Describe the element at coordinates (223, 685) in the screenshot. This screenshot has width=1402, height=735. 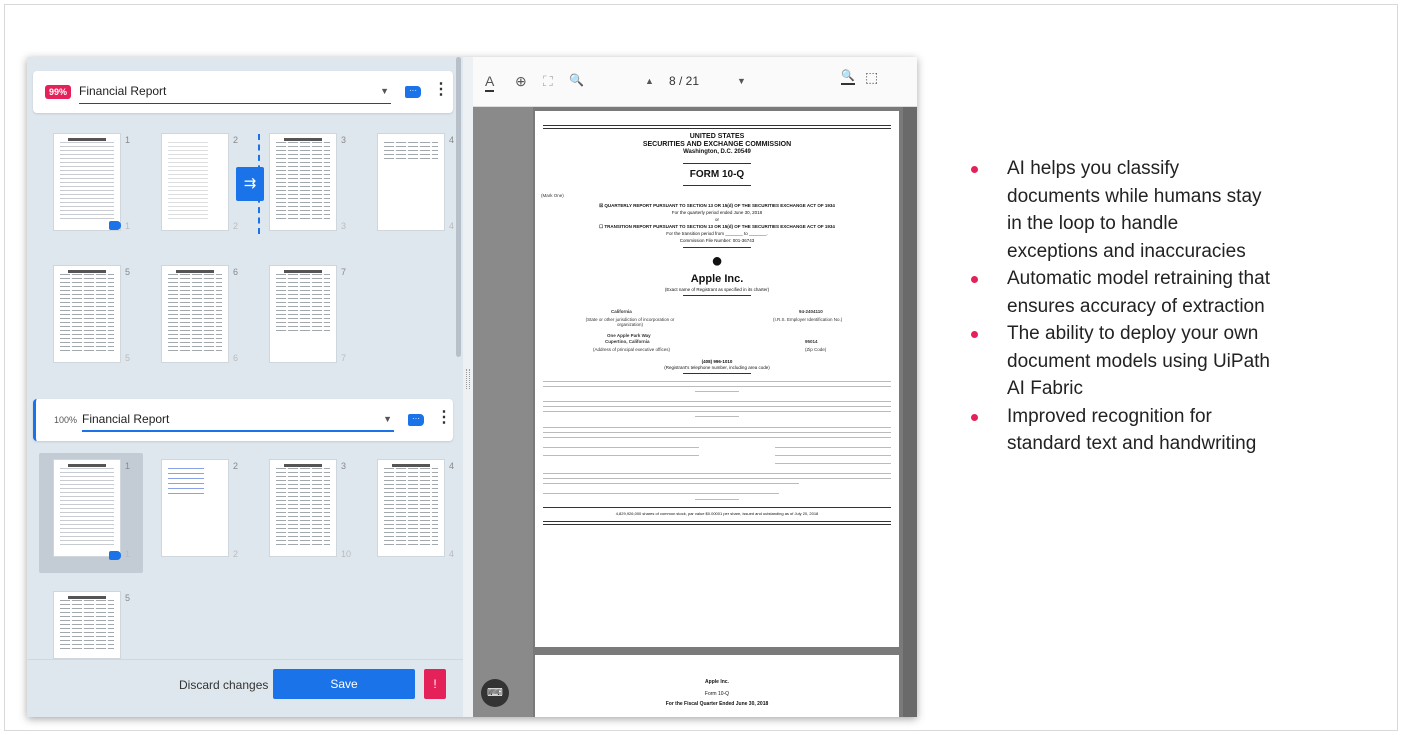
I see `discard-changes-button: Discard changes` at that location.